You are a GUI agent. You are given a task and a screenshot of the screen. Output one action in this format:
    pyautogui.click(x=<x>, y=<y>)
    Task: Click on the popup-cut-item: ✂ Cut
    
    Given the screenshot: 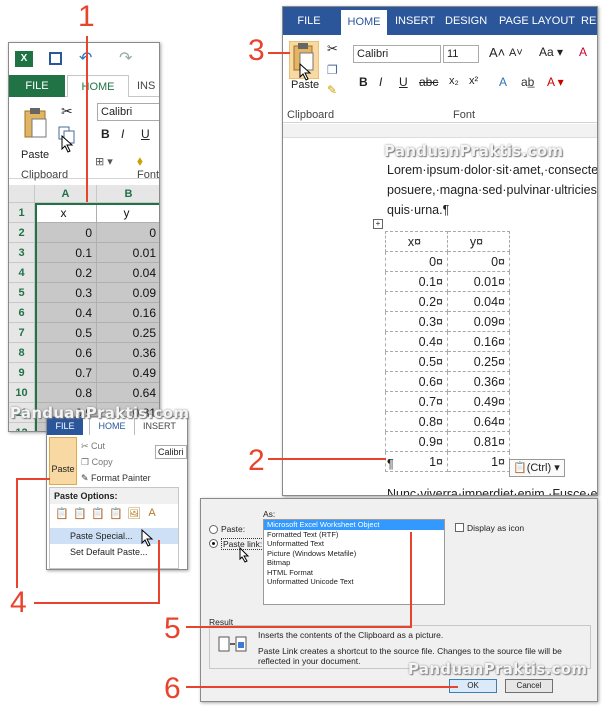 What is the action you would take?
    pyautogui.click(x=93, y=446)
    